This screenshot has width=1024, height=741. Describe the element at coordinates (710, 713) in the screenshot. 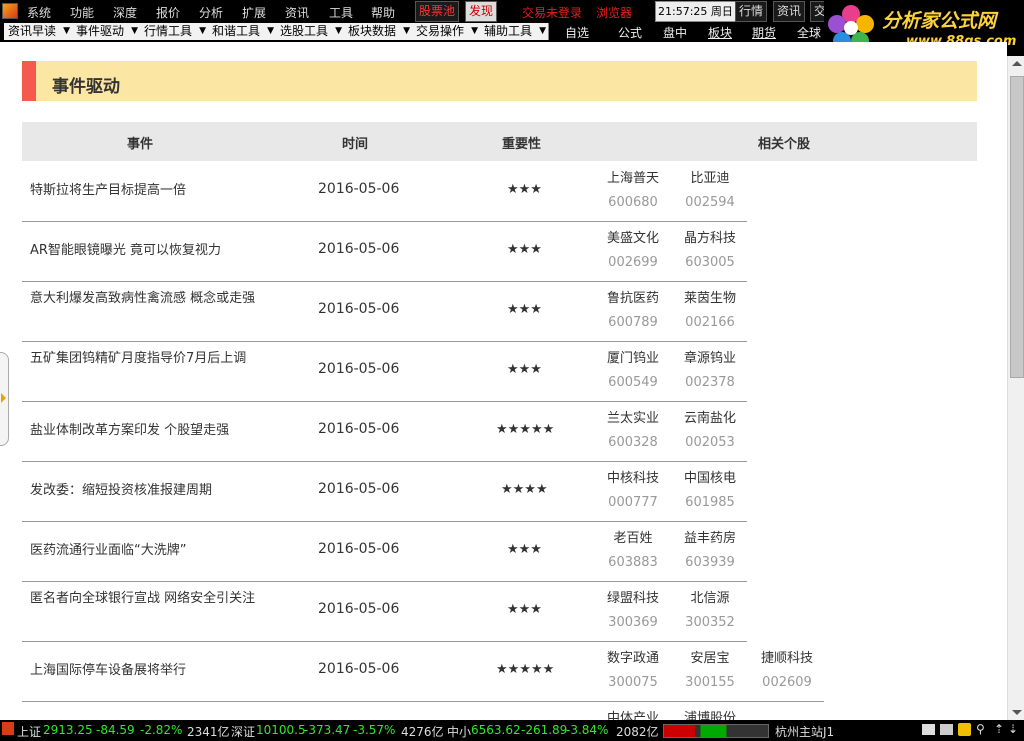

I see `stock-link: 浦博股份` at that location.